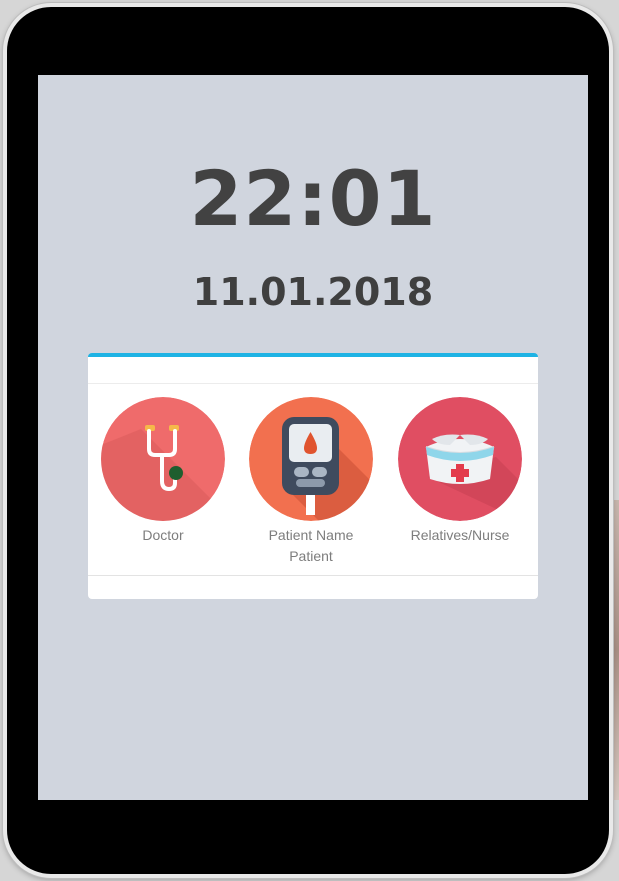 This screenshot has width=619, height=881. Describe the element at coordinates (311, 535) in the screenshot. I see `role-patient-name-label: Patient Name` at that location.